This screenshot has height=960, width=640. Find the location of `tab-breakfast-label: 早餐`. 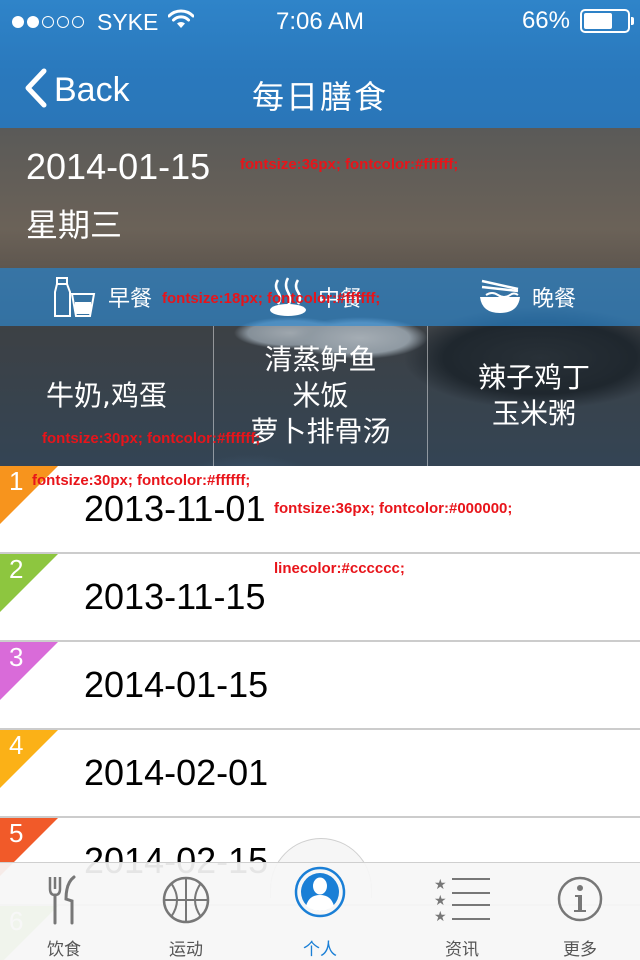

tab-breakfast-label: 早餐 is located at coordinates (130, 299).